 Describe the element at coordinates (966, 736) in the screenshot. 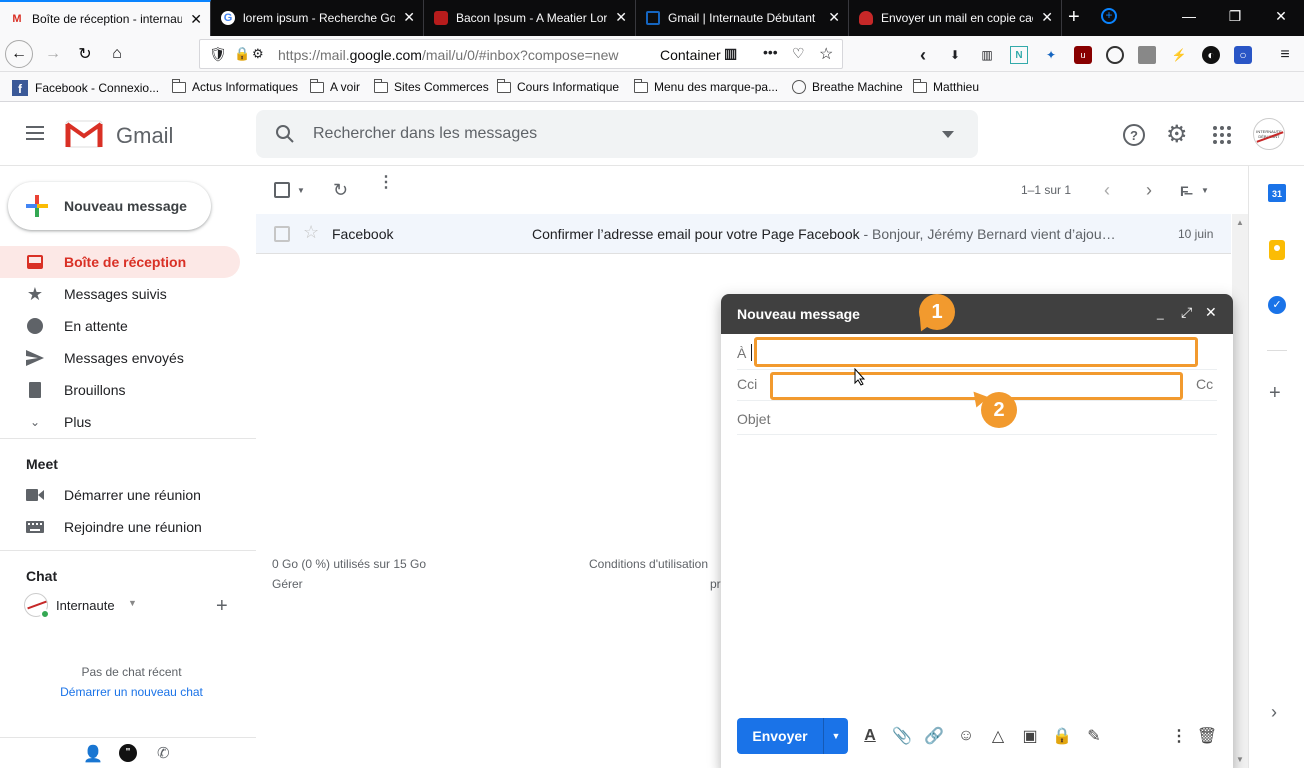

I see `emoji-icon: ☺` at that location.